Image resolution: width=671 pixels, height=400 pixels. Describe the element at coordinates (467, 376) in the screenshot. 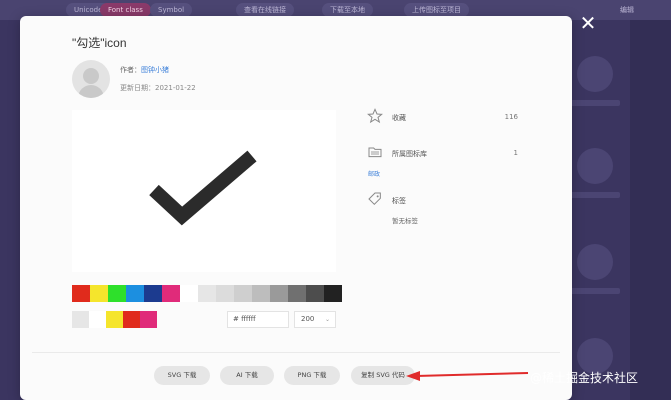

I see `annotation-arrow` at that location.